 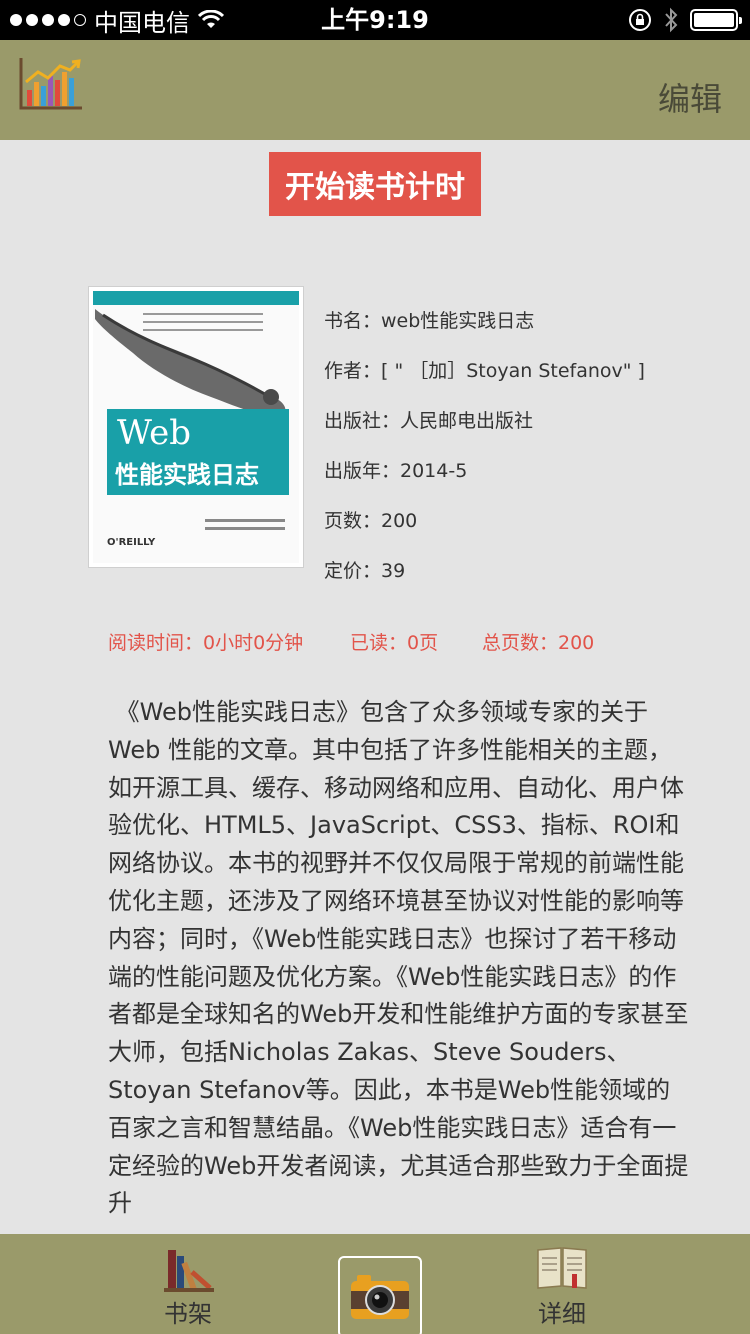 I want to click on battery-icon, so click(x=716, y=20).